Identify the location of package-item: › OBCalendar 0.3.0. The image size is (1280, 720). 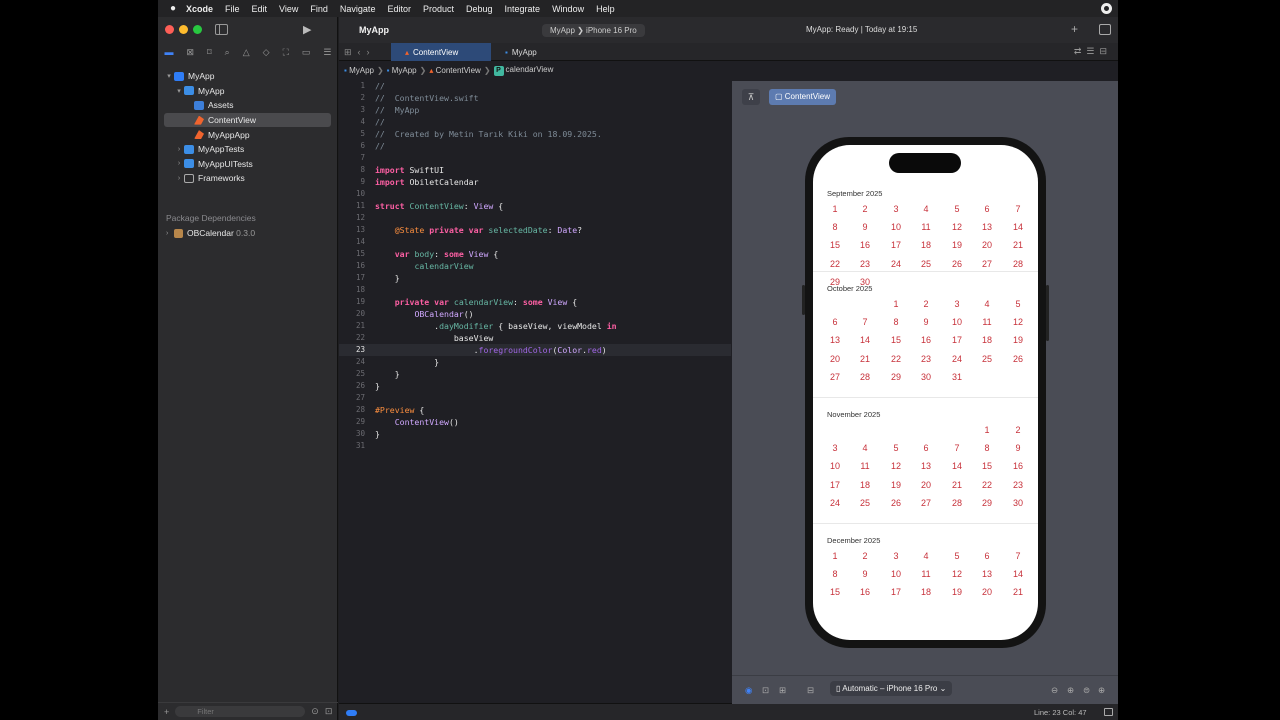
(211, 233).